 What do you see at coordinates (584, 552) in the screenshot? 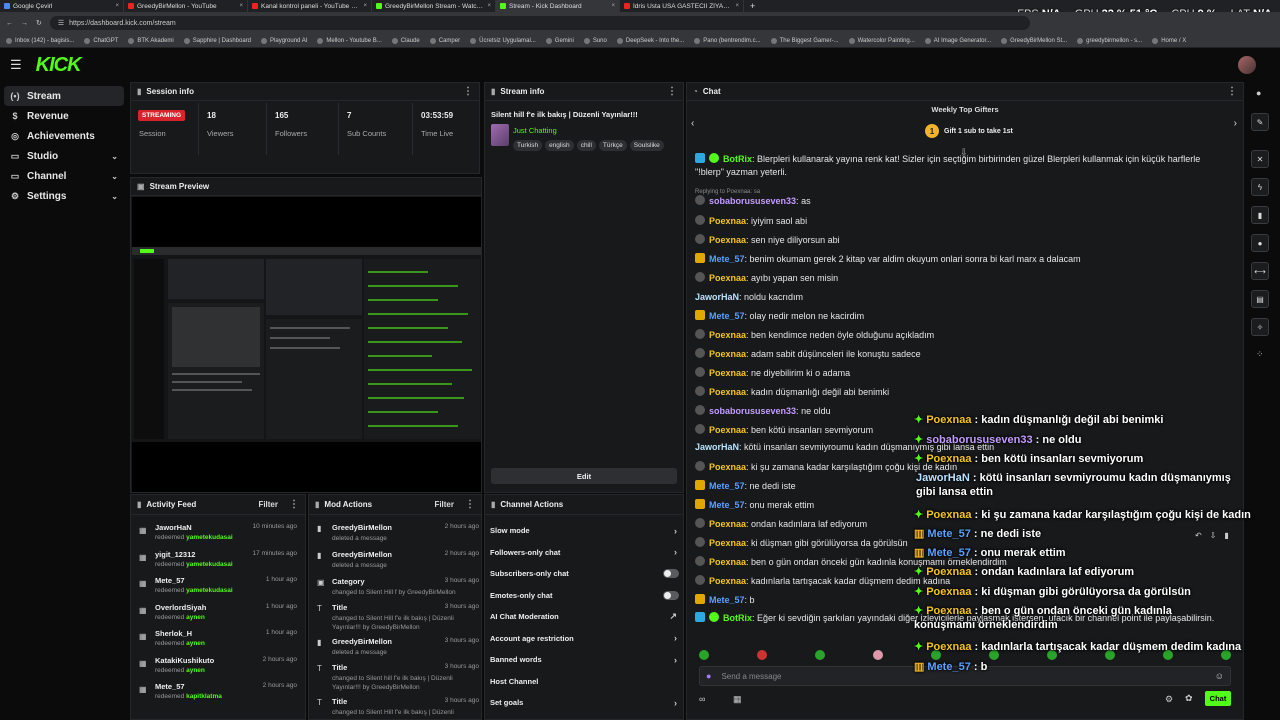
I see `channel-action-followers-only-chat: Followers-only chat ›` at bounding box center [584, 552].